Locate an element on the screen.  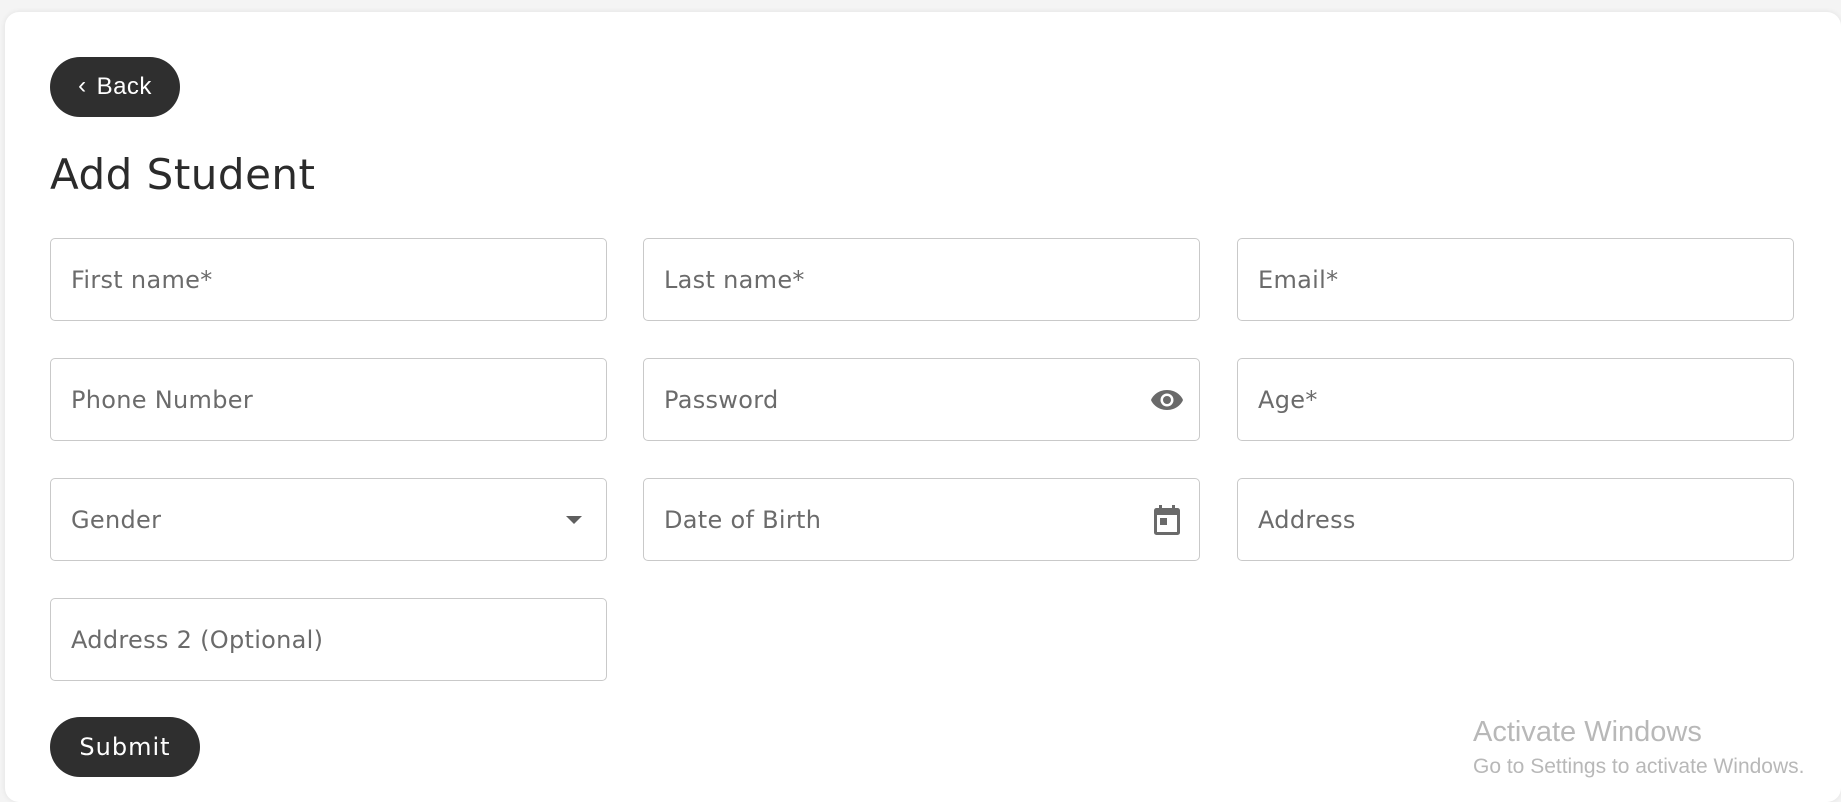
phone-input is located at coordinates (328, 399).